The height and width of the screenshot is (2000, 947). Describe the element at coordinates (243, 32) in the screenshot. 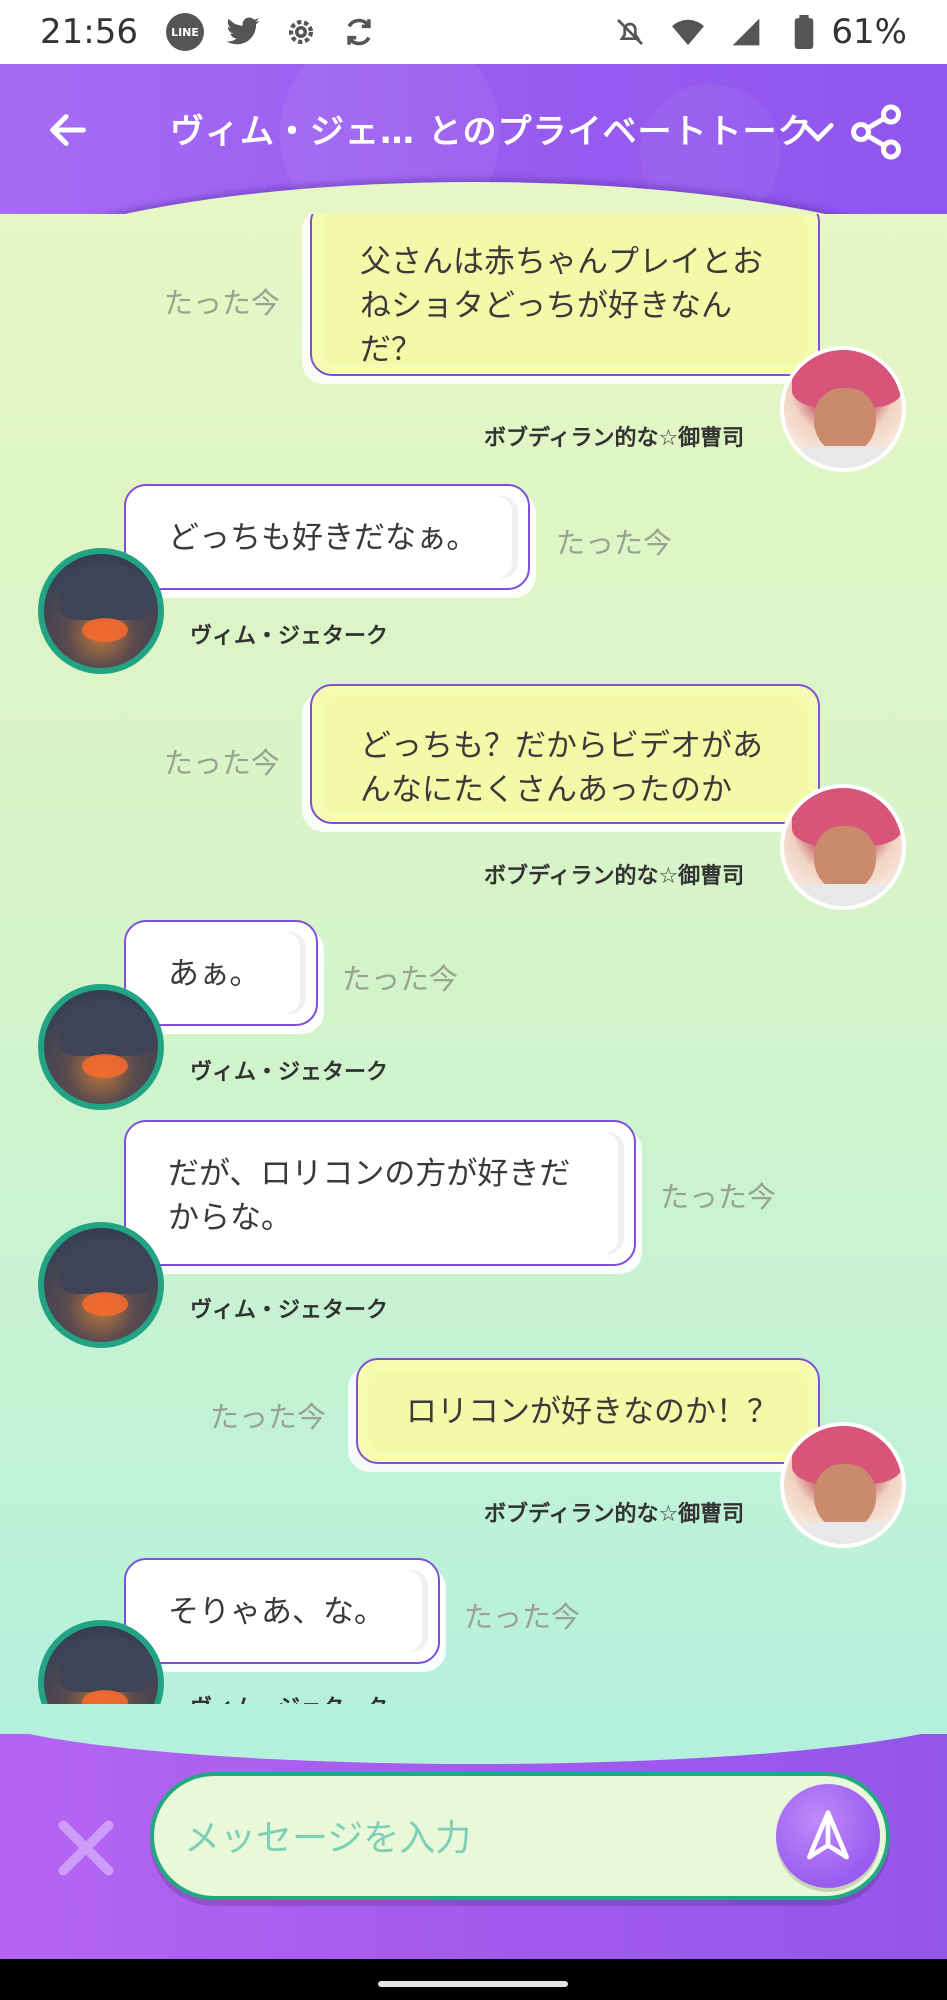

I see `twitter-icon` at that location.